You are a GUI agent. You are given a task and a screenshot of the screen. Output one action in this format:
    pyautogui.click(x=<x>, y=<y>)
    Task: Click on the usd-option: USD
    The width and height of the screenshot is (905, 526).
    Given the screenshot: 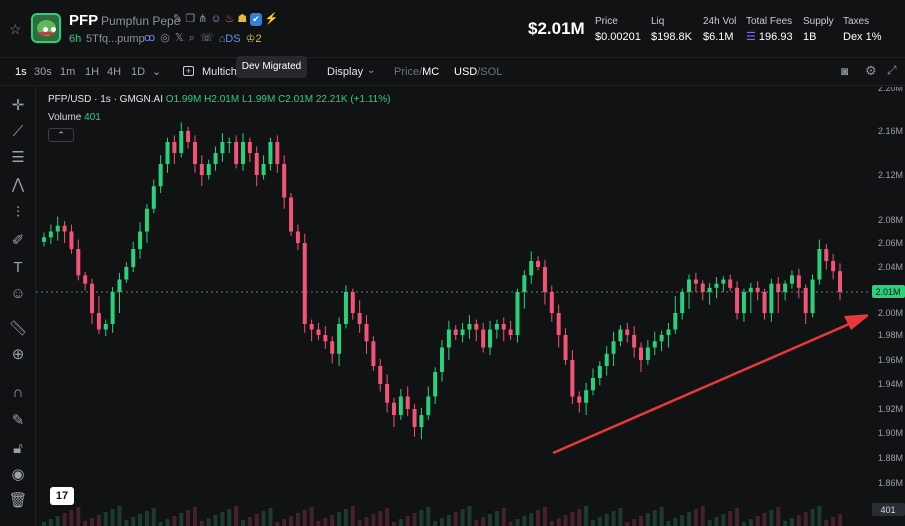 What is the action you would take?
    pyautogui.click(x=465, y=72)
    